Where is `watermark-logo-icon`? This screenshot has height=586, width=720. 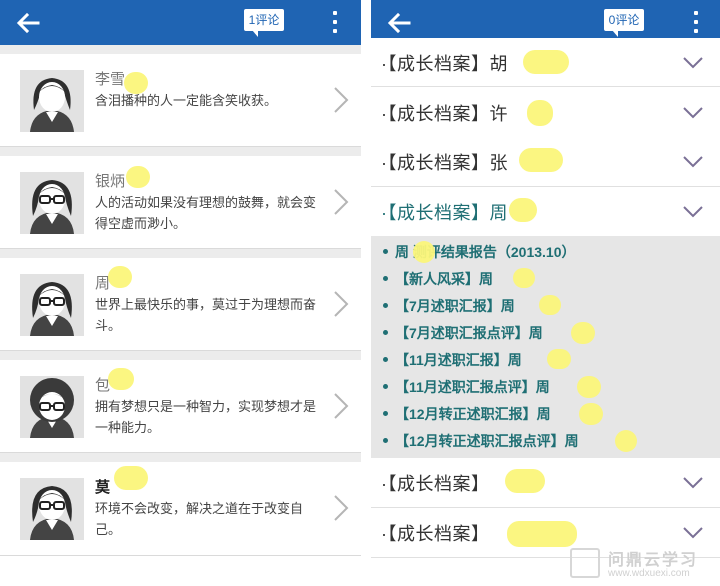
watermark-logo-icon is located at coordinates (585, 563).